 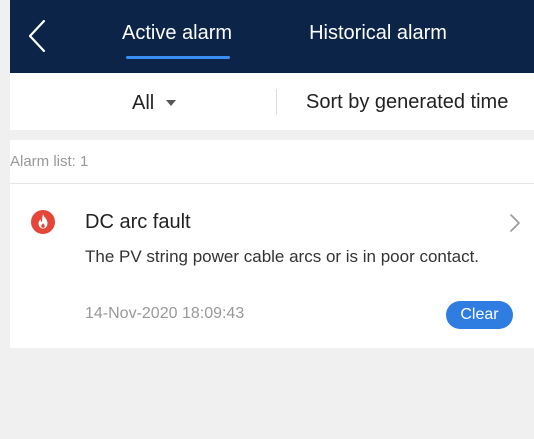 What do you see at coordinates (276, 102) in the screenshot?
I see `filter-divider` at bounding box center [276, 102].